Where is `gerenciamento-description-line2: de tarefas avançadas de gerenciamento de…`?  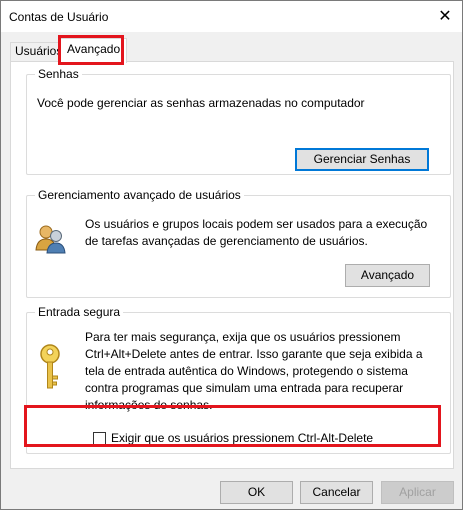
gerenciamento-description-line2: de tarefas avançadas de gerenciamento de… is located at coordinates (226, 241).